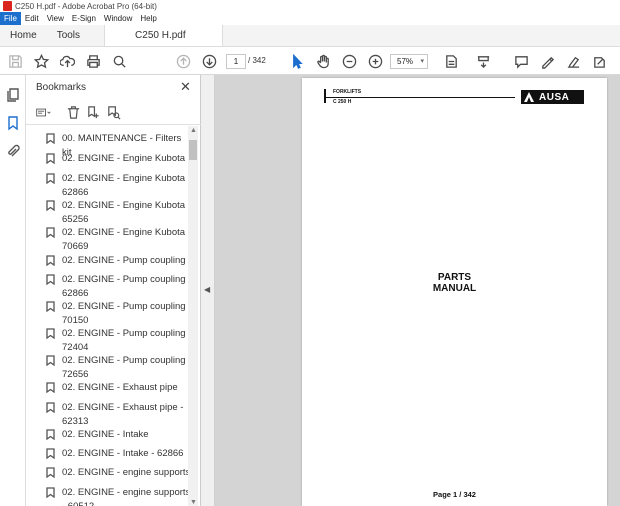  I want to click on next-page-icon, so click(209, 61).